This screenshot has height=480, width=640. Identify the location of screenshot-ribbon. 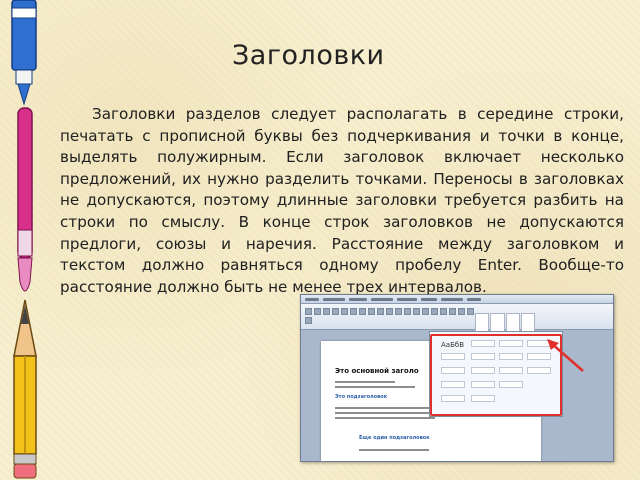
(457, 319).